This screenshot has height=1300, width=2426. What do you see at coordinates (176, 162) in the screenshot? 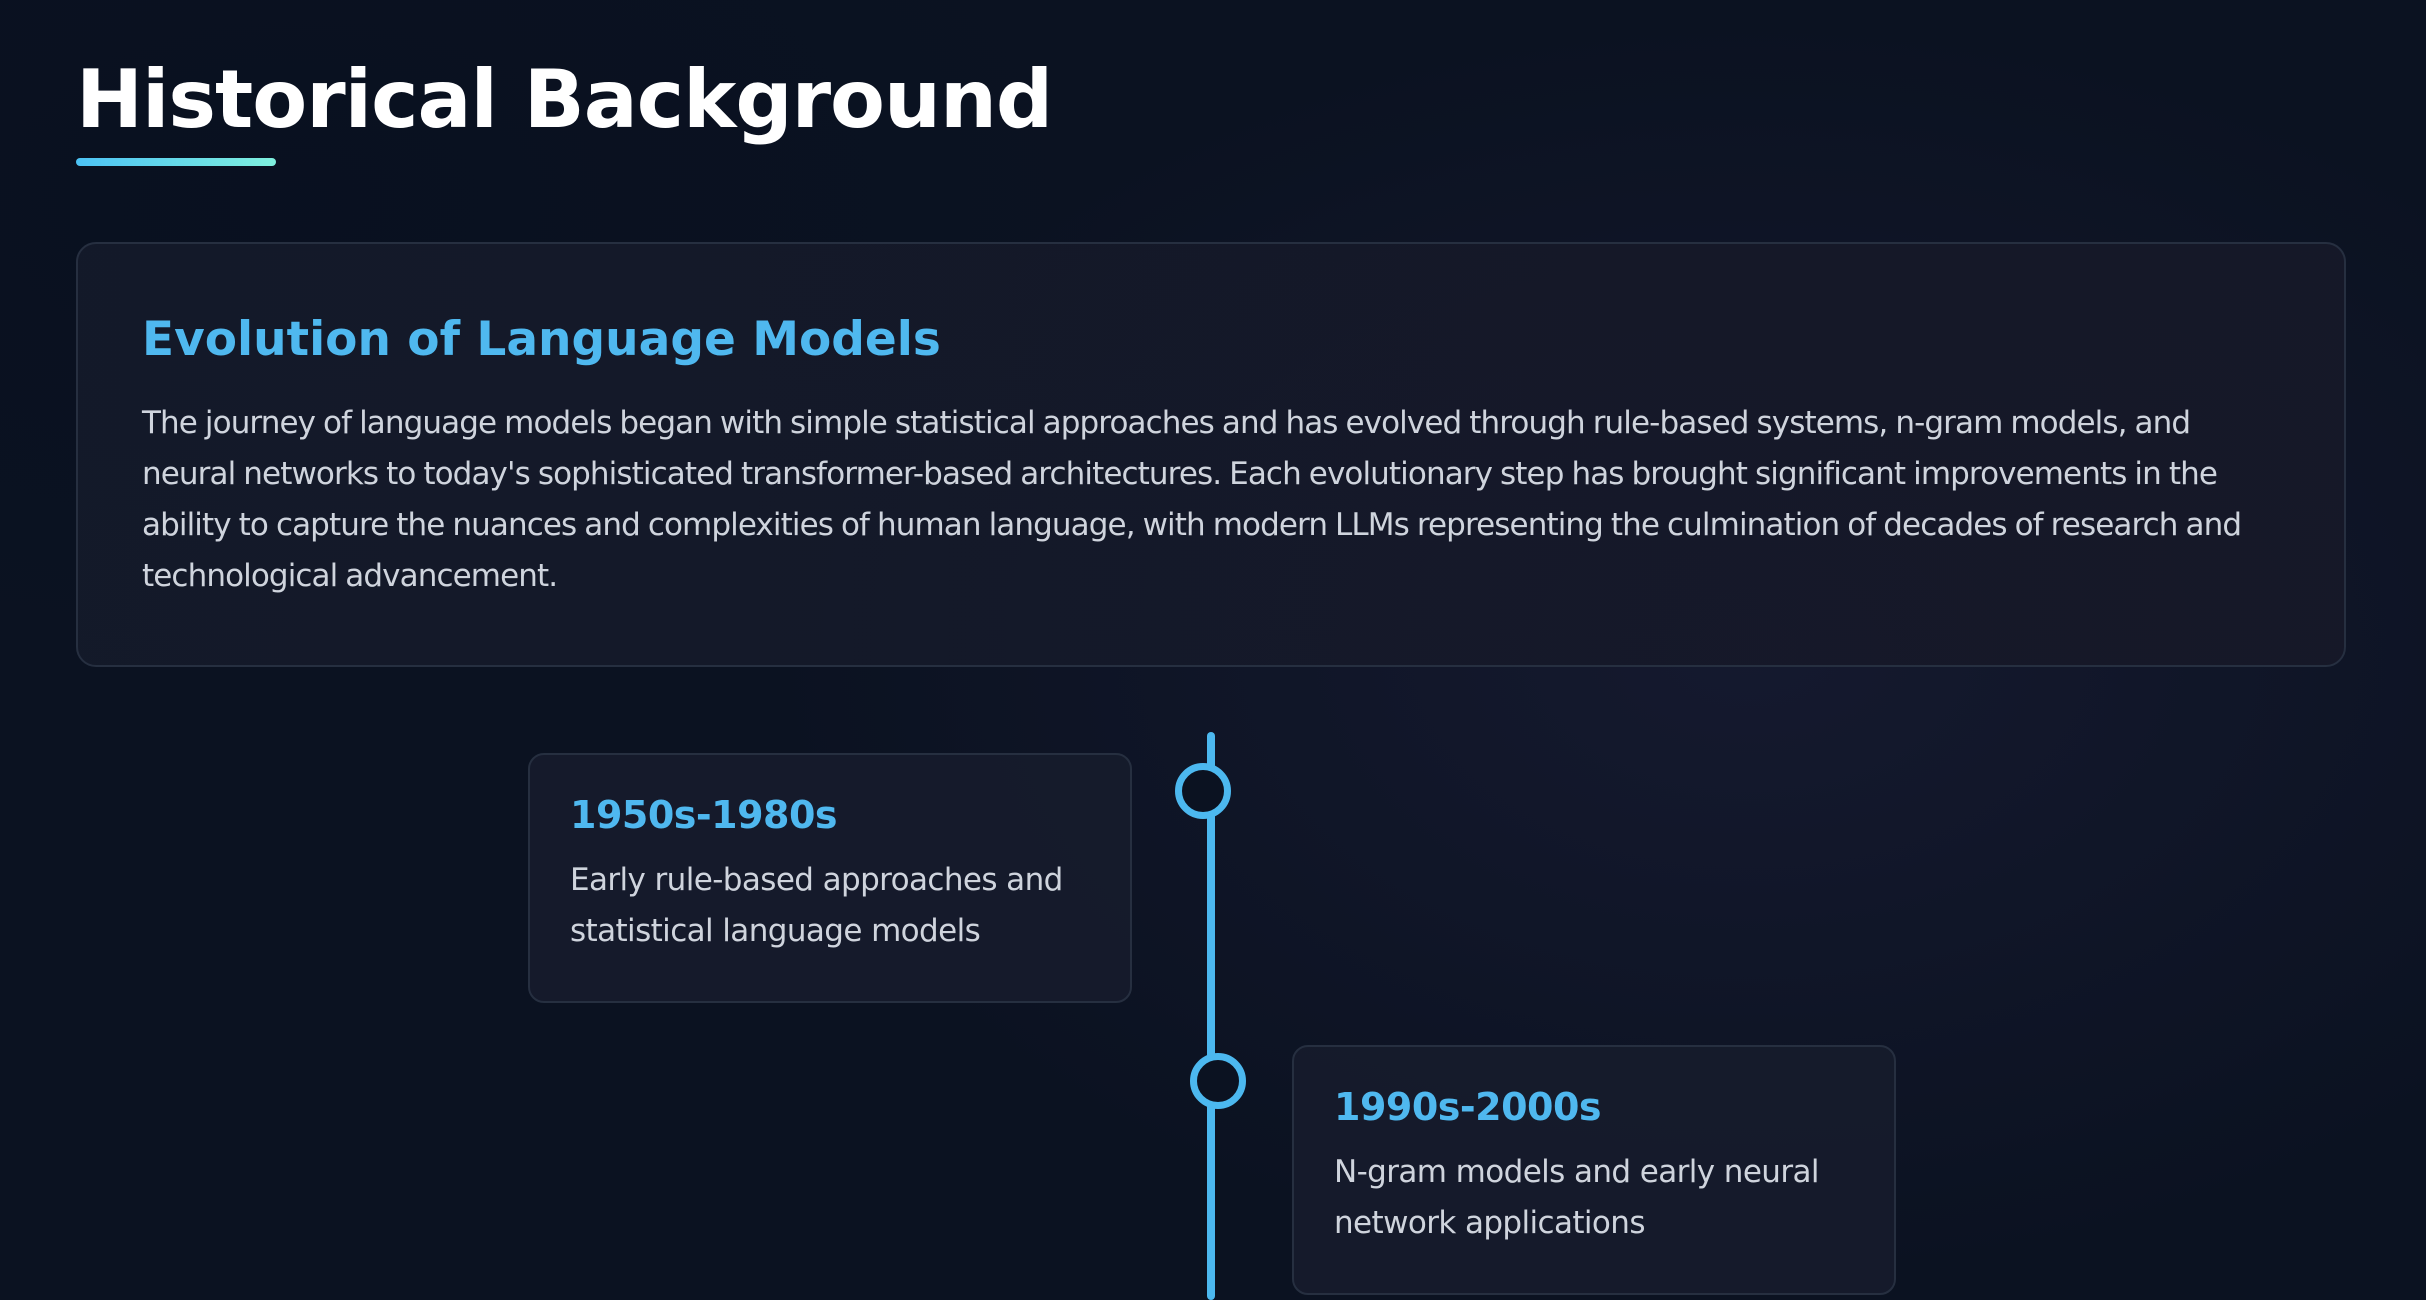
I see `title-underline` at bounding box center [176, 162].